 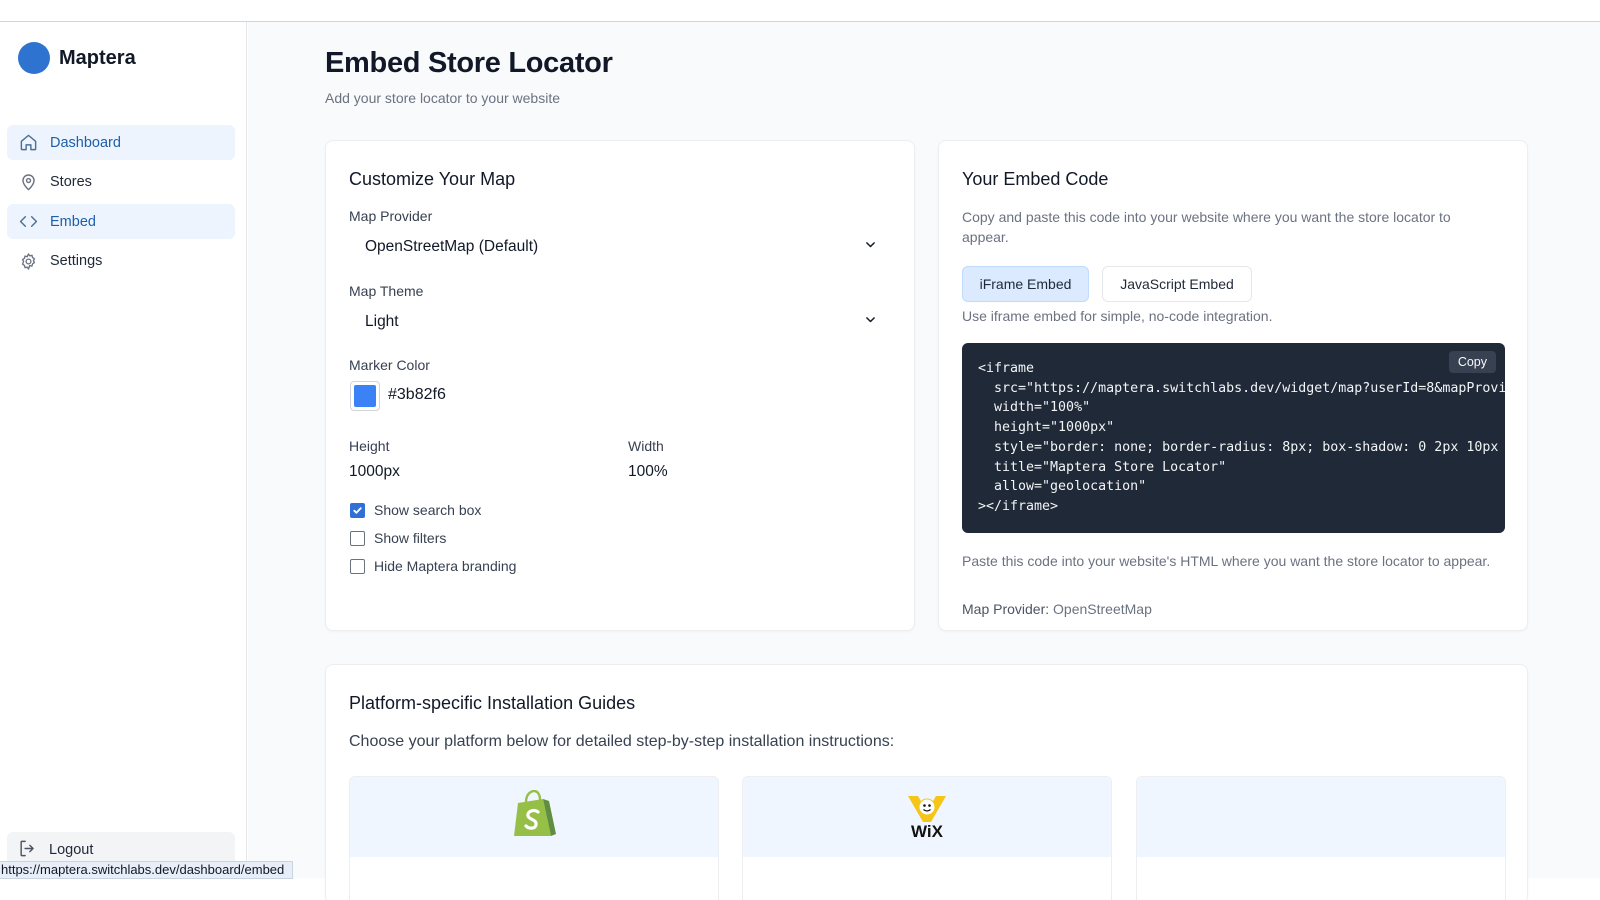 What do you see at coordinates (800, 11) in the screenshot?
I see `browser-top-bar` at bounding box center [800, 11].